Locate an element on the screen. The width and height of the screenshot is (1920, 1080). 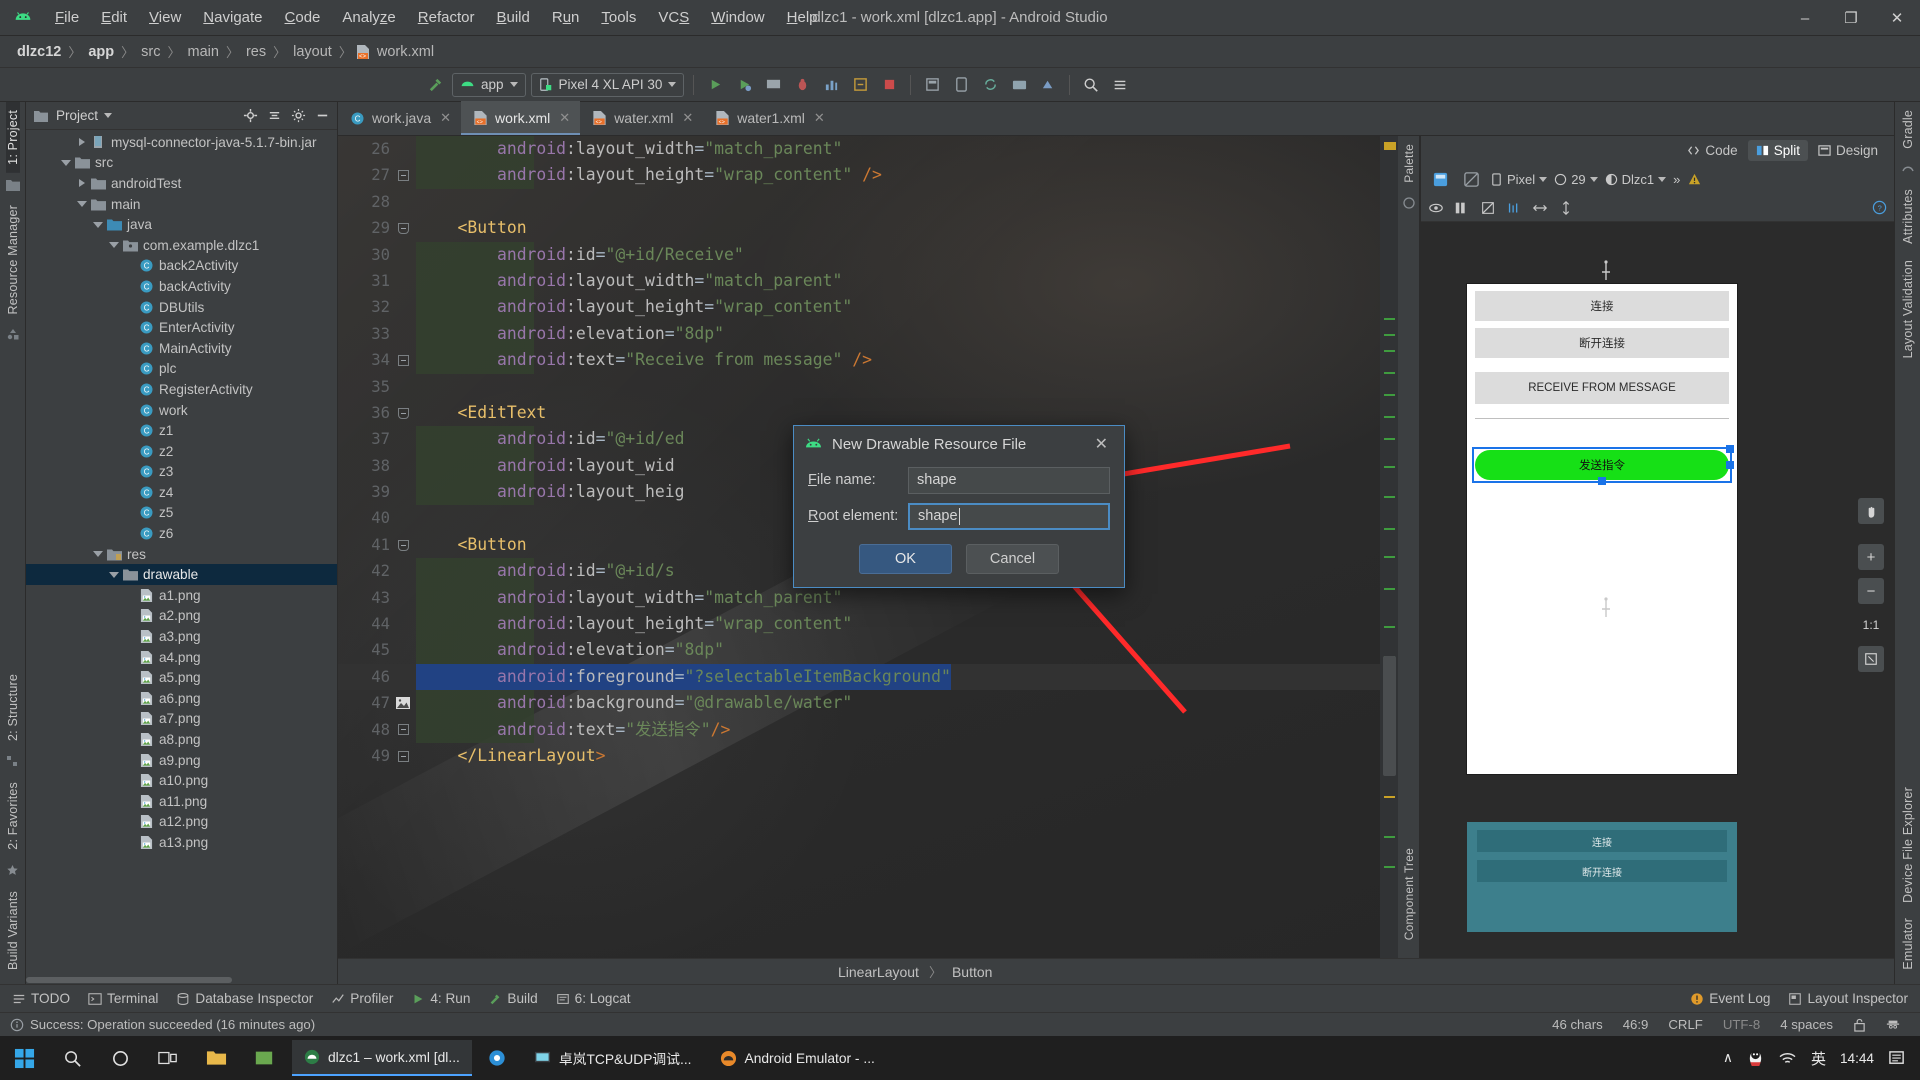
explorer-icon is located at coordinates (216, 1058).